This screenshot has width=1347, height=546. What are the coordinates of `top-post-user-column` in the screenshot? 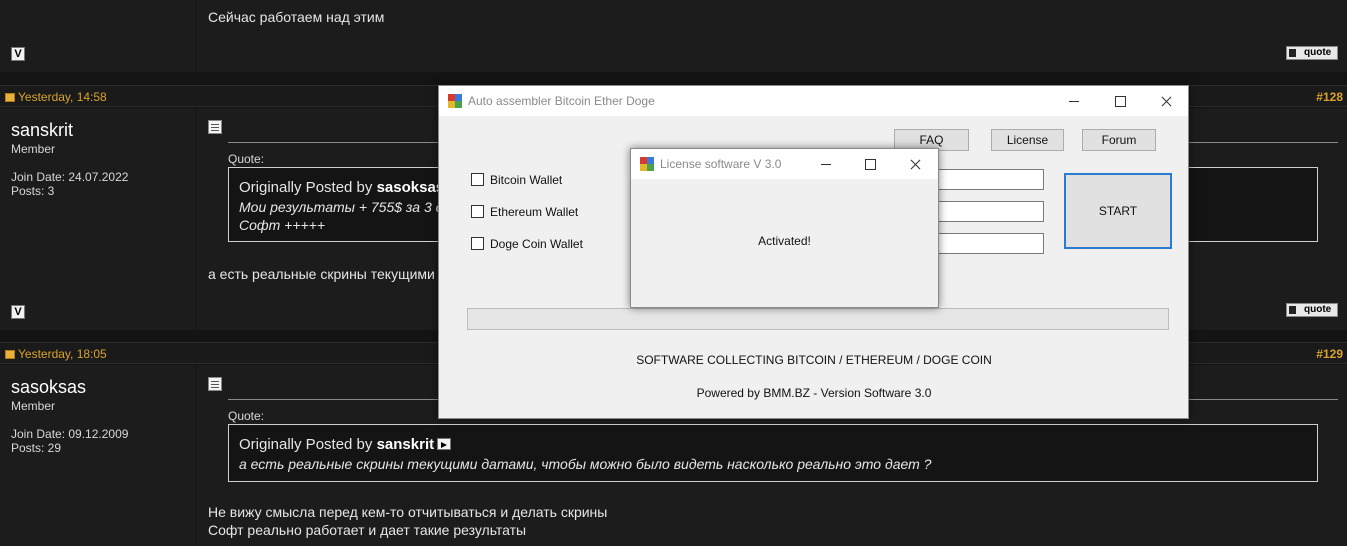 It's located at (98, 36).